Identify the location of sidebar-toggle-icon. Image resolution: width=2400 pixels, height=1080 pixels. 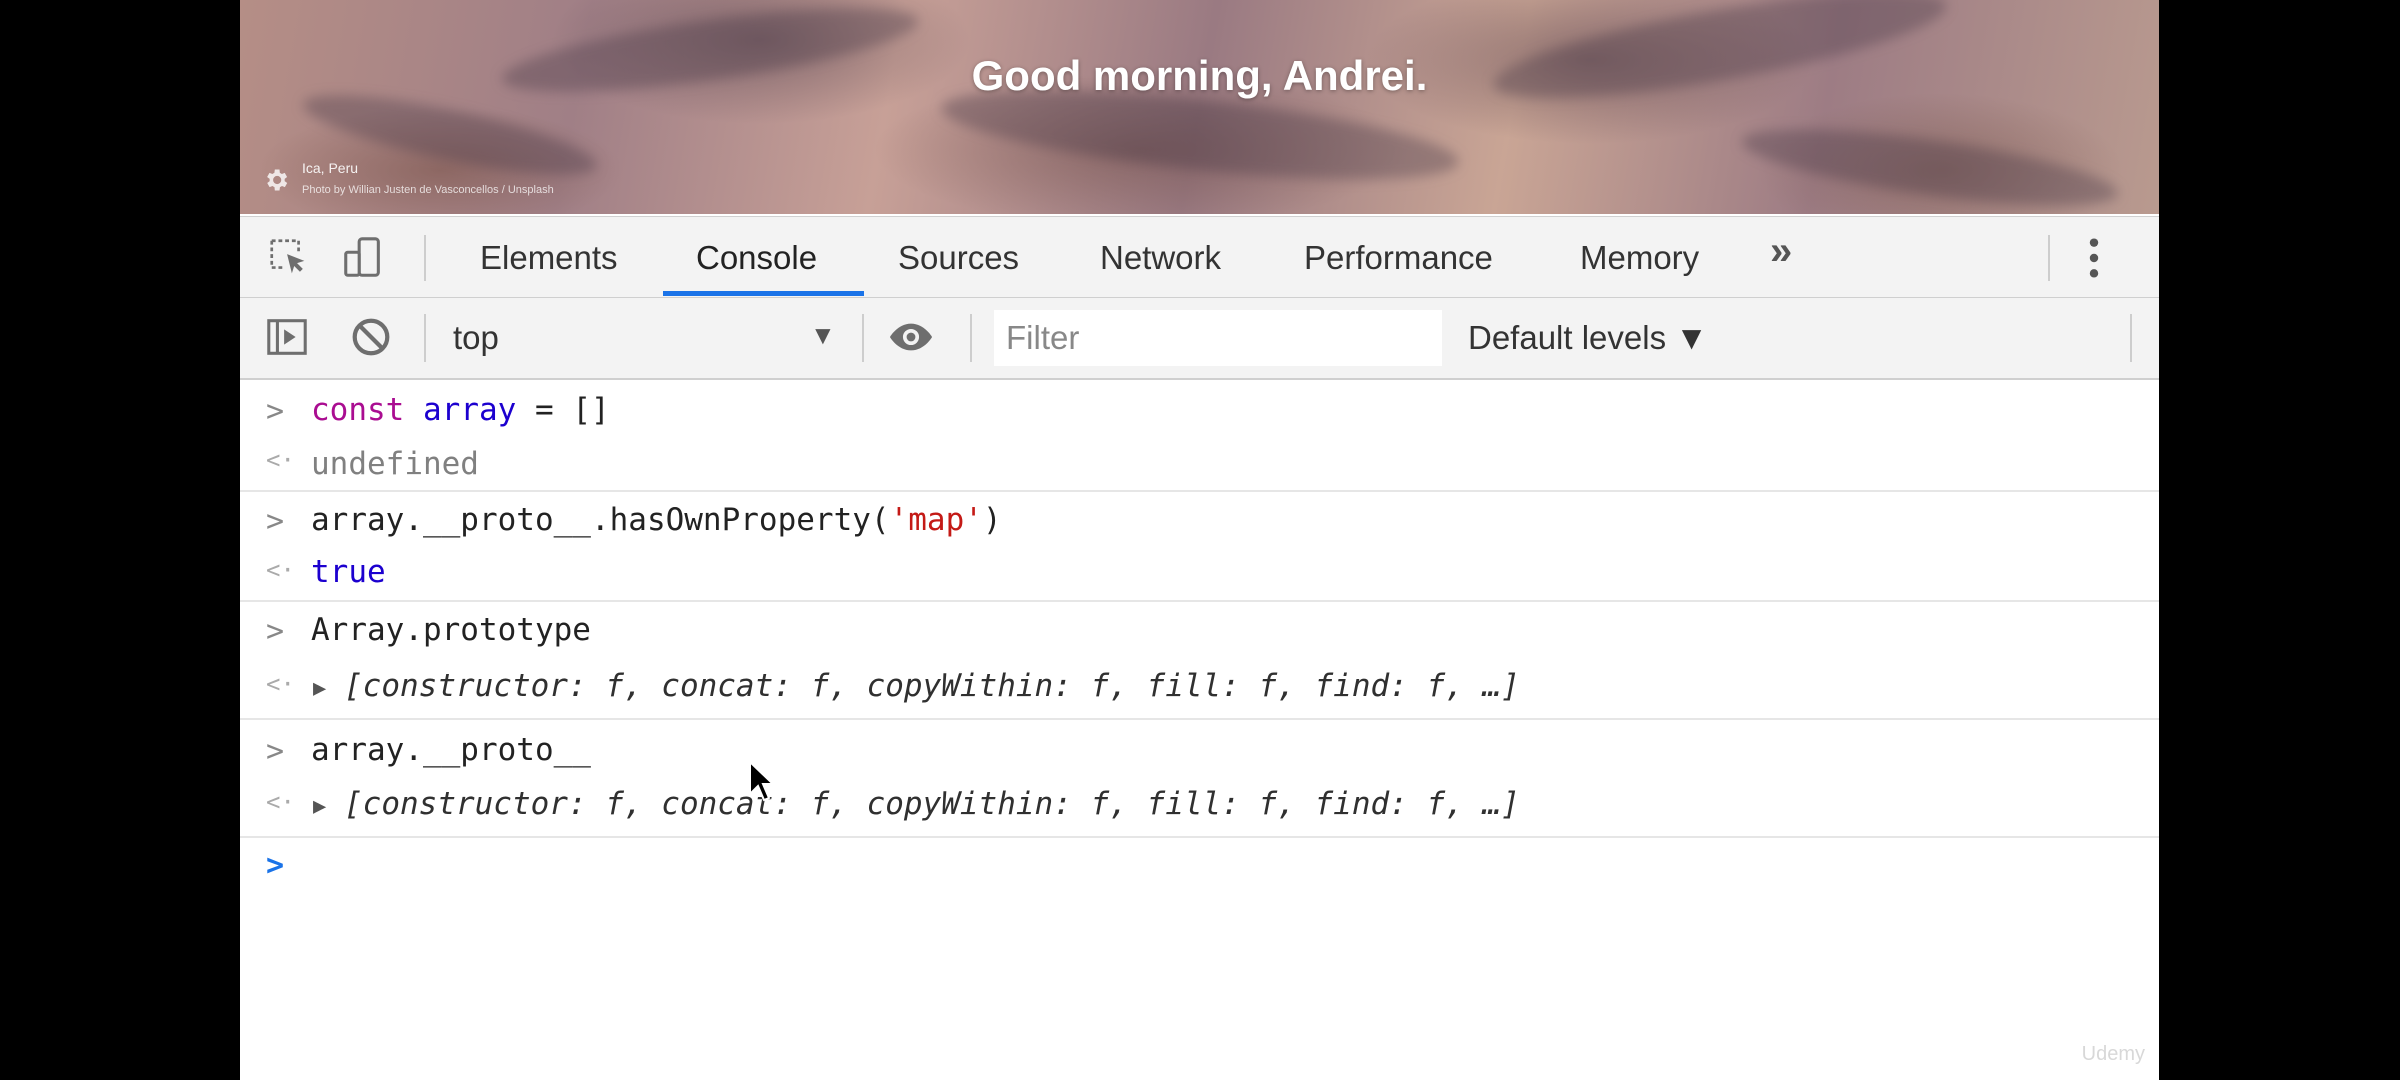
(287, 337).